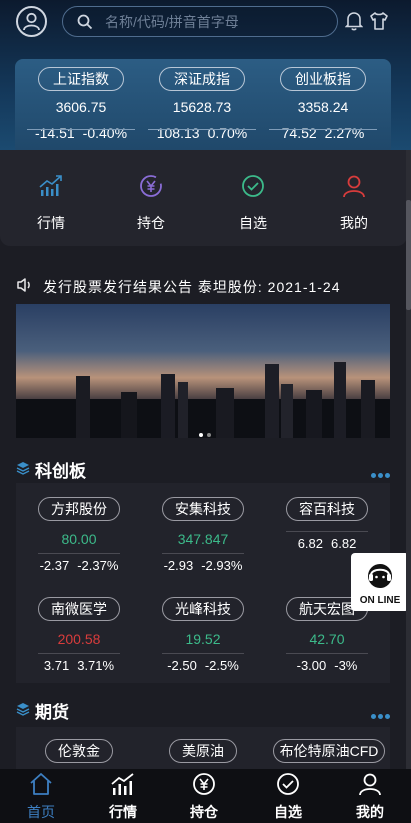 This screenshot has height=823, width=411. What do you see at coordinates (327, 639) in the screenshot?
I see `stock-price: 42.70` at bounding box center [327, 639].